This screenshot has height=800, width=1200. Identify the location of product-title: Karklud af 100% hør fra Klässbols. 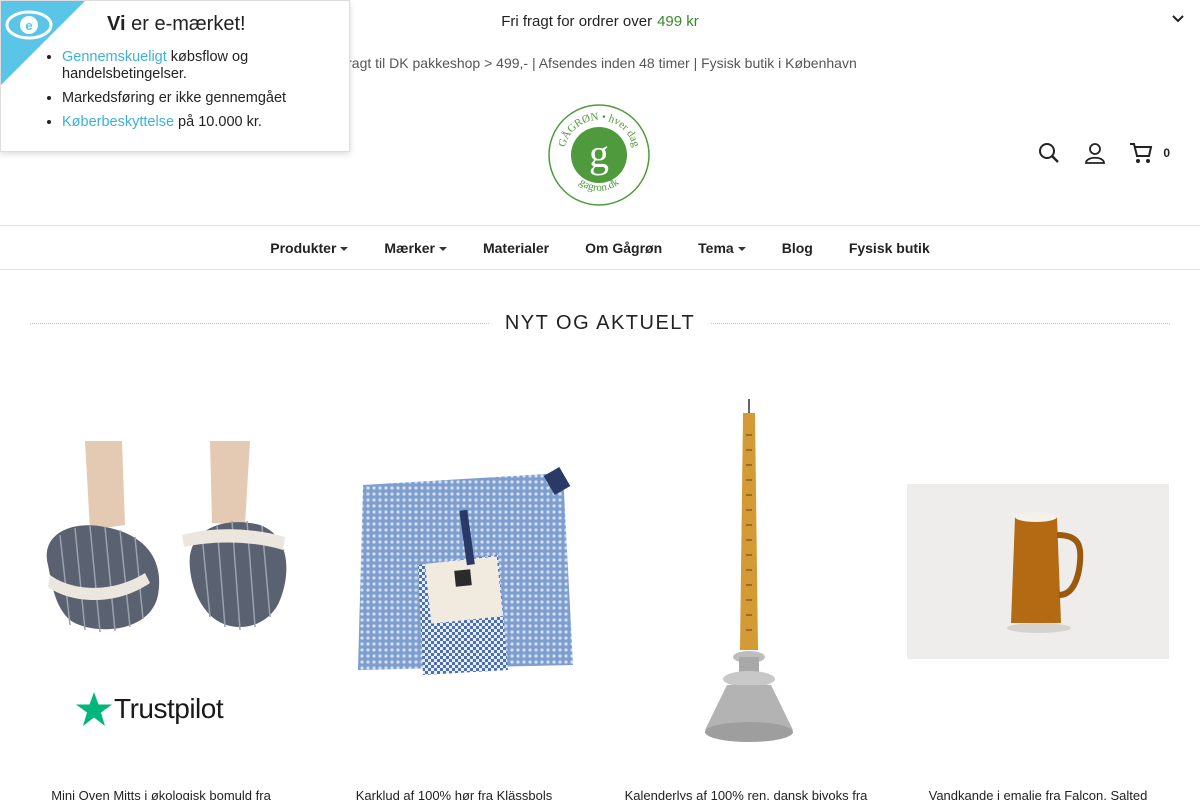
(454, 794).